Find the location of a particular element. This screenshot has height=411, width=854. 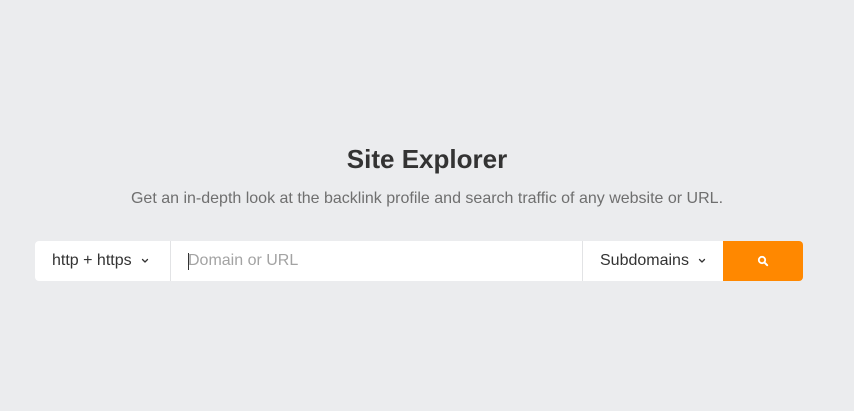

url-input-container is located at coordinates (377, 261).